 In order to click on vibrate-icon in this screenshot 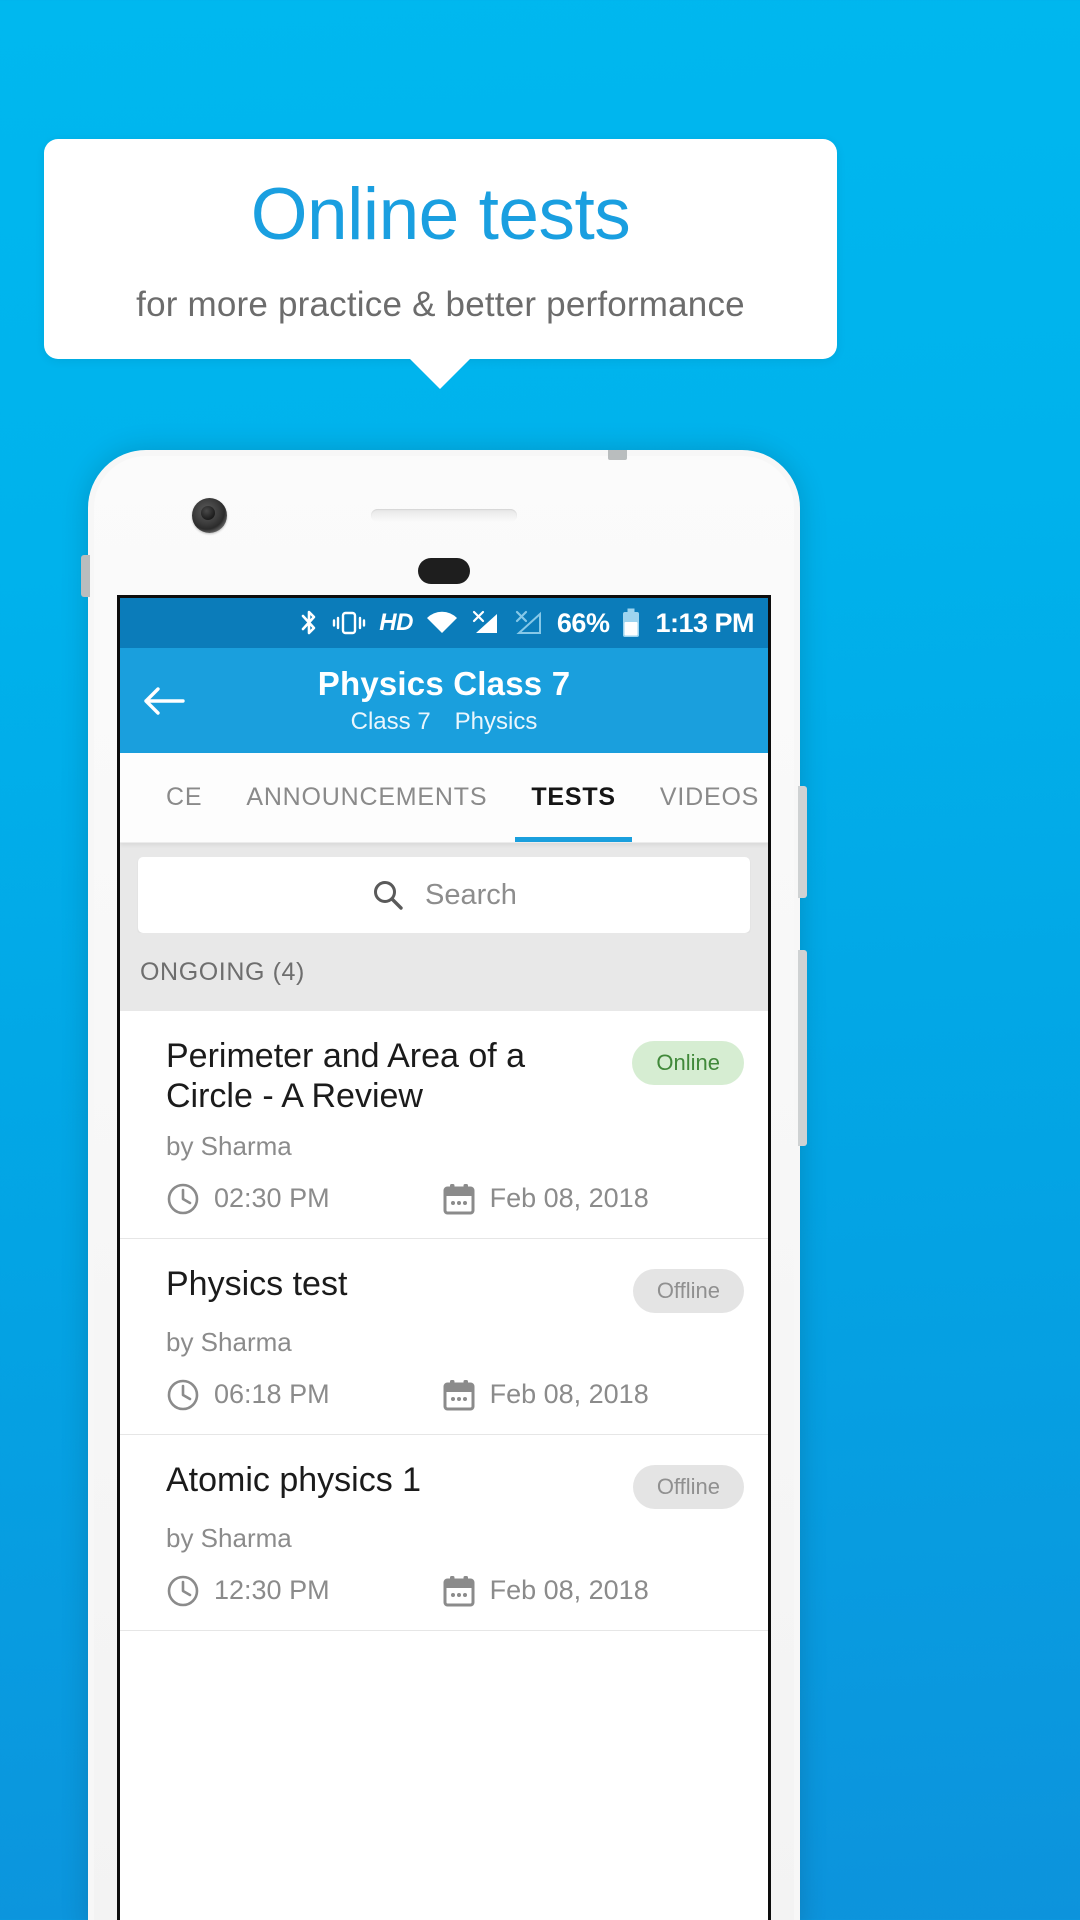, I will do `click(349, 623)`.